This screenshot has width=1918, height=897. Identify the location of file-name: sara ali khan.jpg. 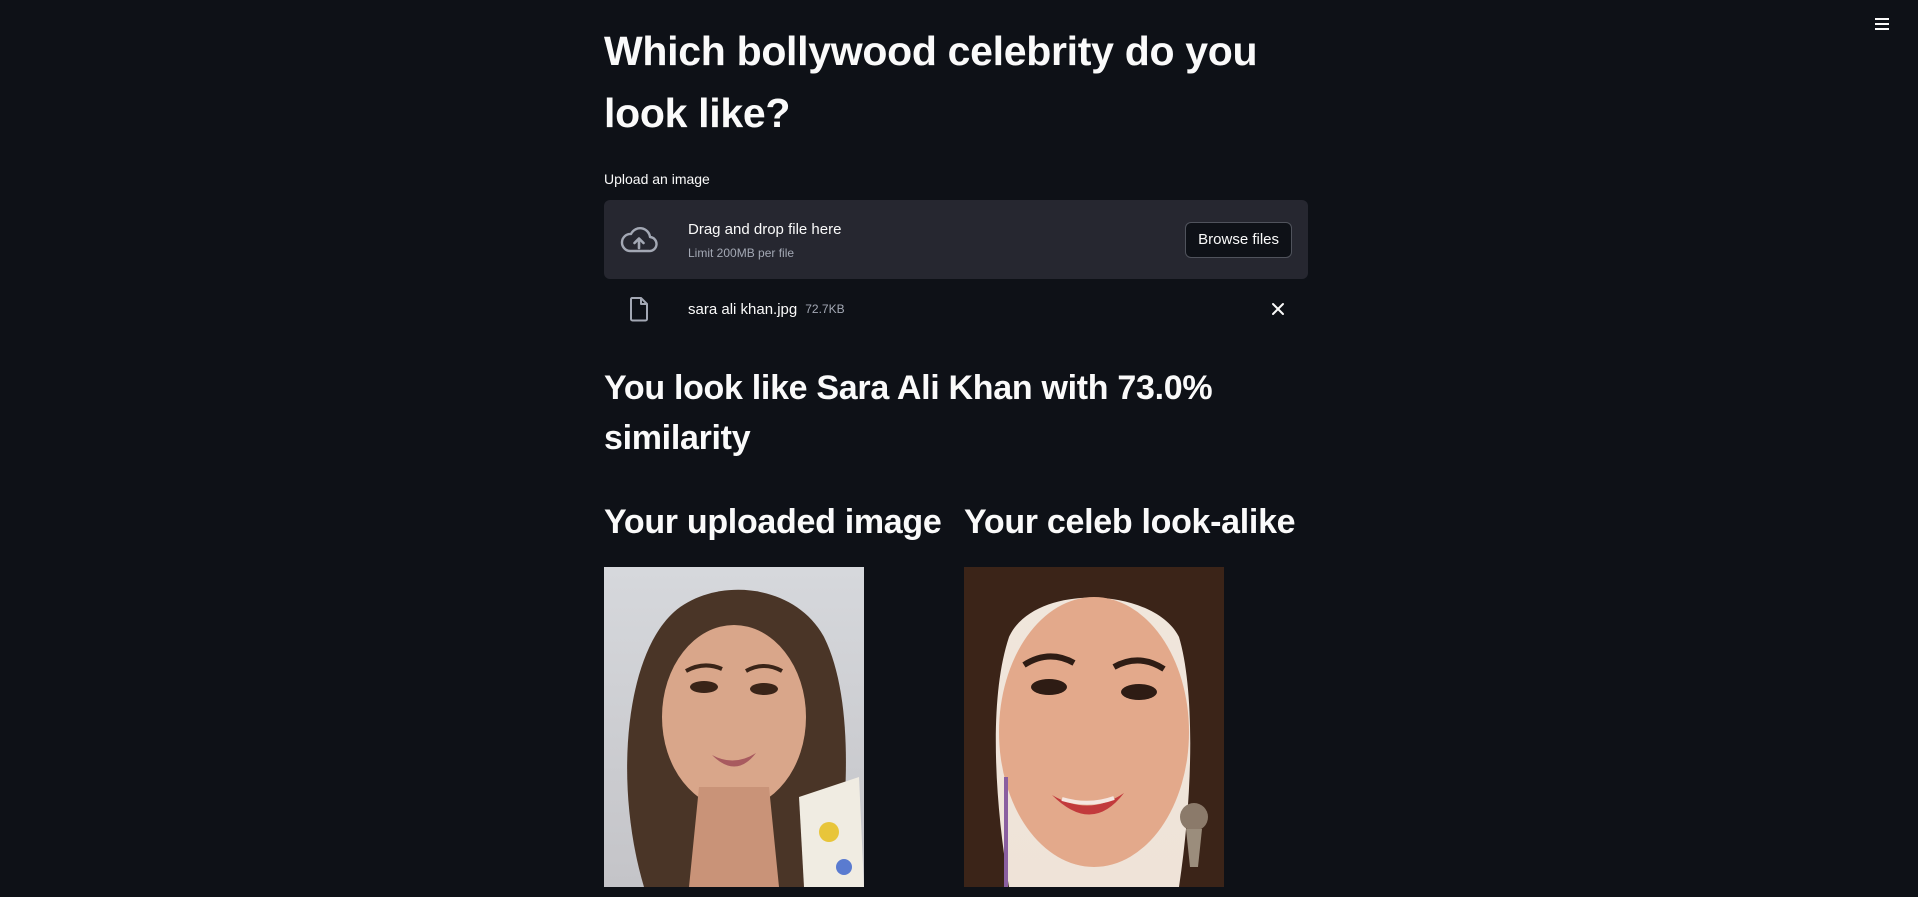
(743, 309).